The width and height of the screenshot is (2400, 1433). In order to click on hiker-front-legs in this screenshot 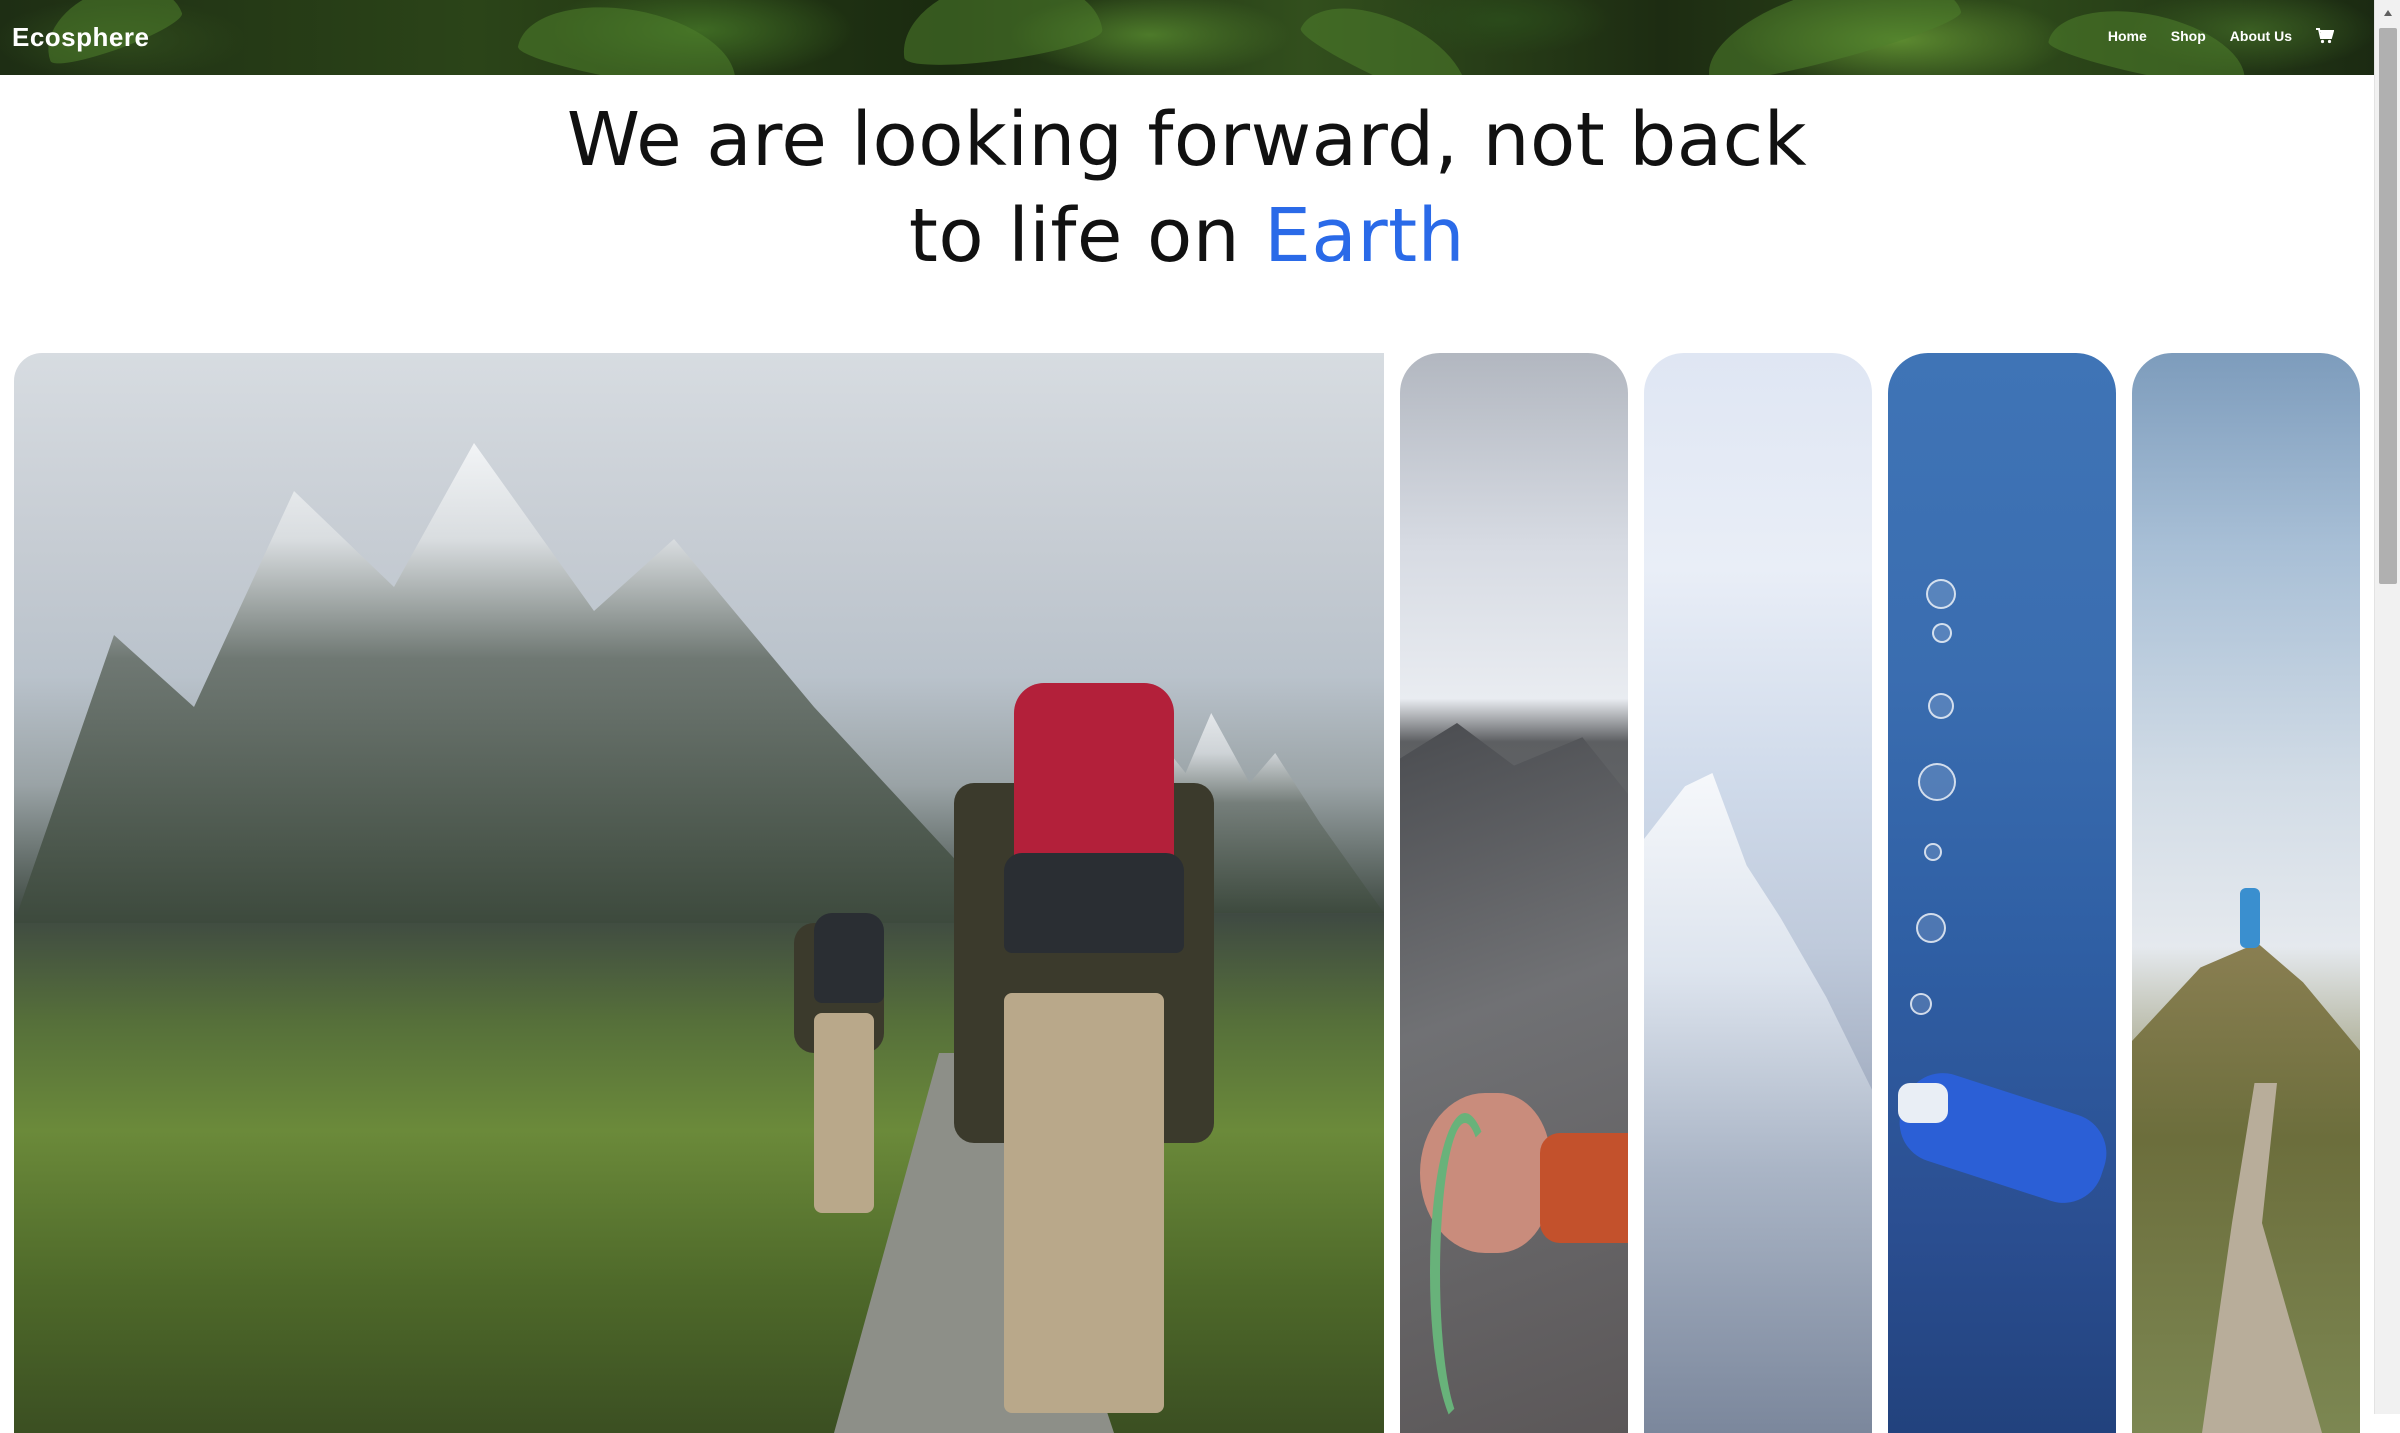, I will do `click(1084, 1203)`.